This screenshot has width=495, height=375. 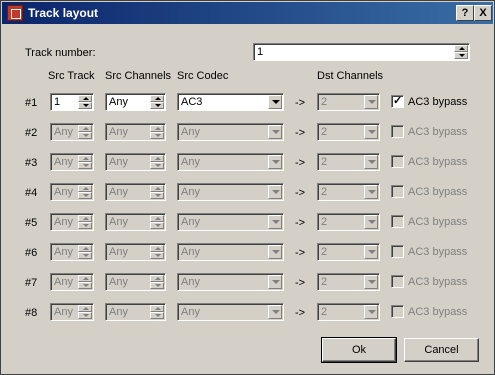 What do you see at coordinates (118, 252) in the screenshot?
I see `src-channels-value: Any` at bounding box center [118, 252].